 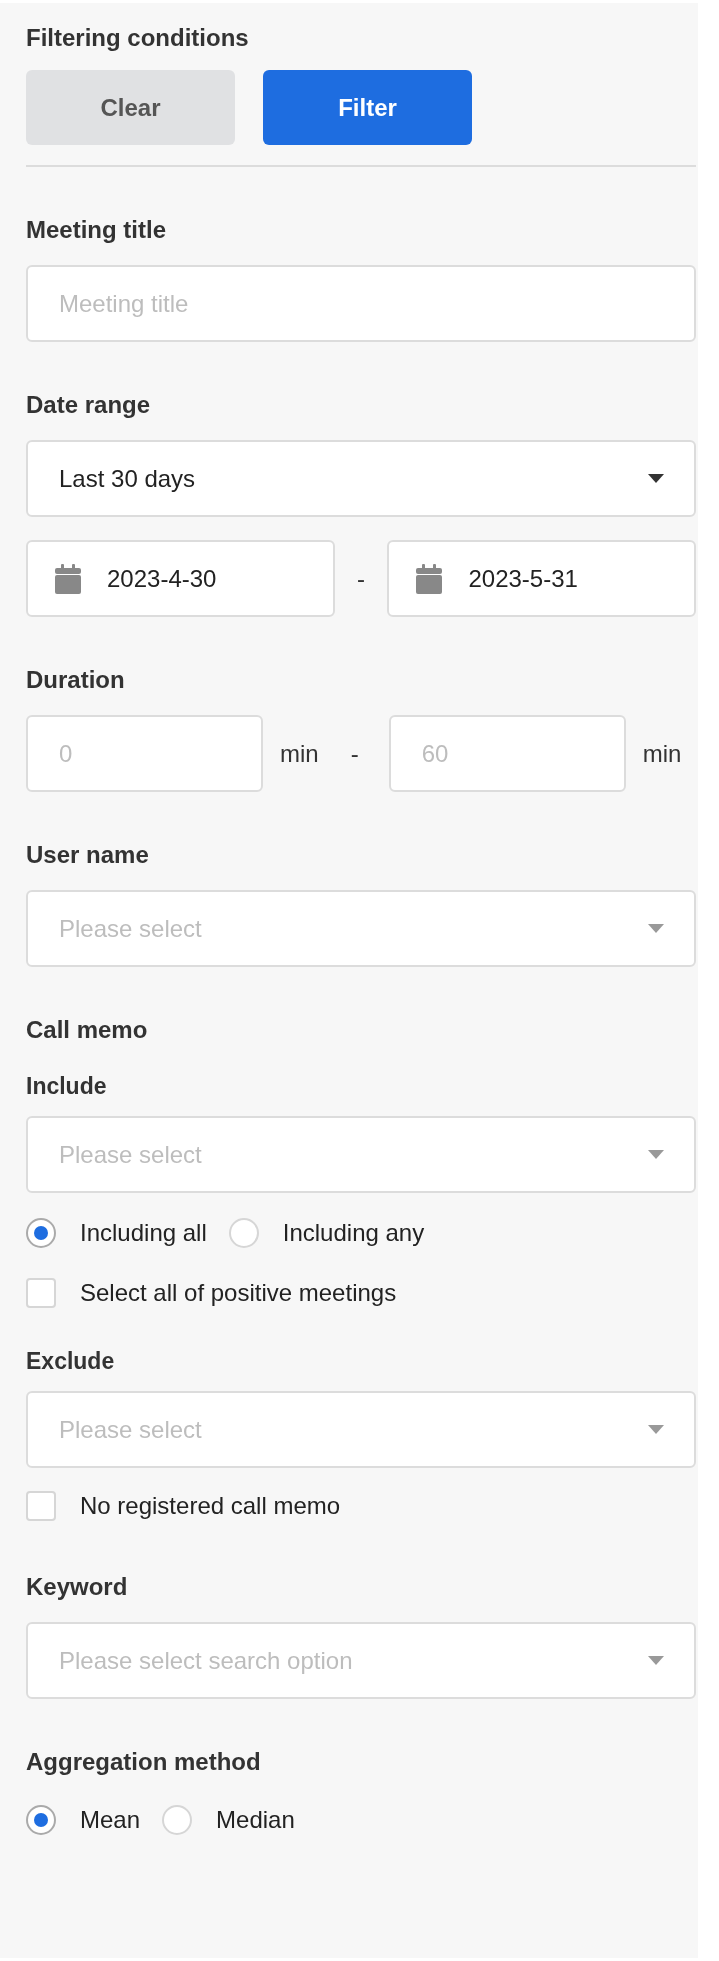 I want to click on radio-label: Including any, so click(x=353, y=1233).